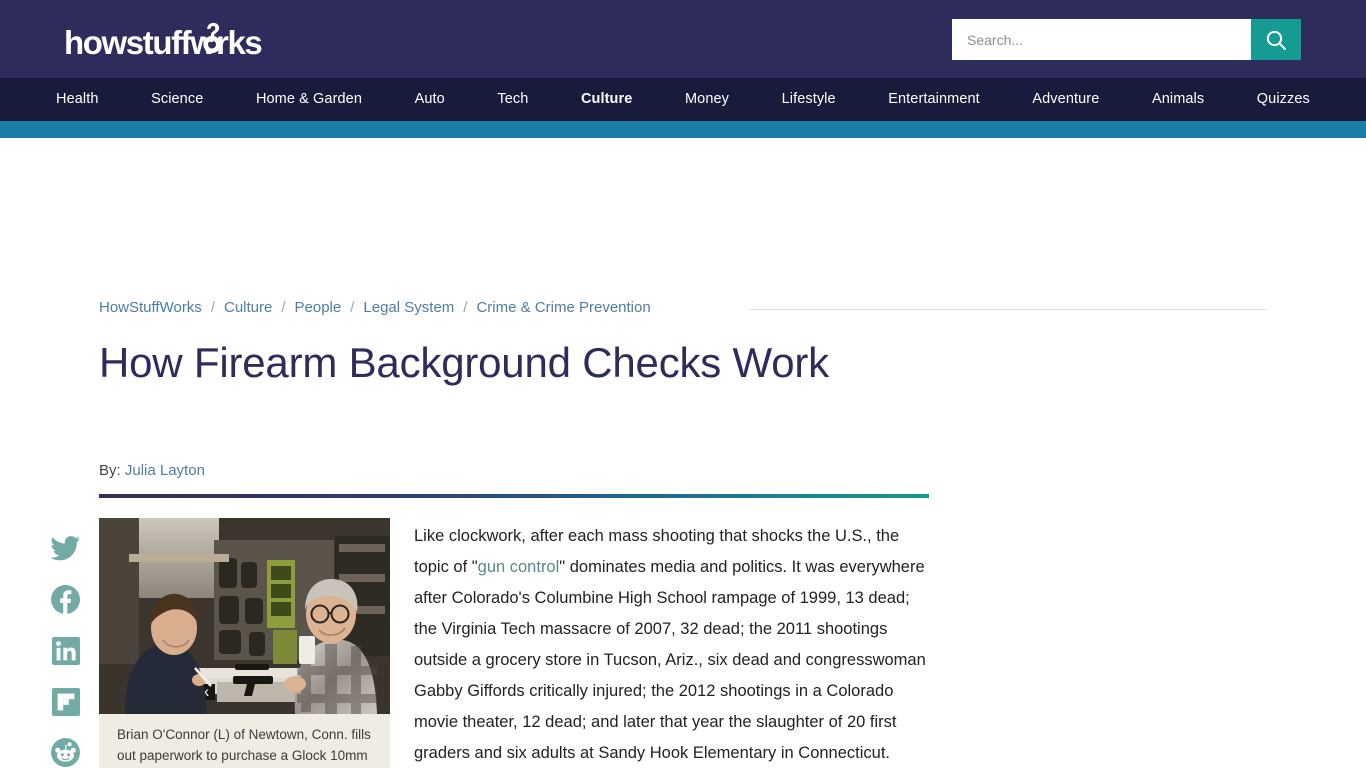 Image resolution: width=1366 pixels, height=768 pixels. What do you see at coordinates (1065, 99) in the screenshot?
I see `nav-item-adventure: Adventure` at bounding box center [1065, 99].